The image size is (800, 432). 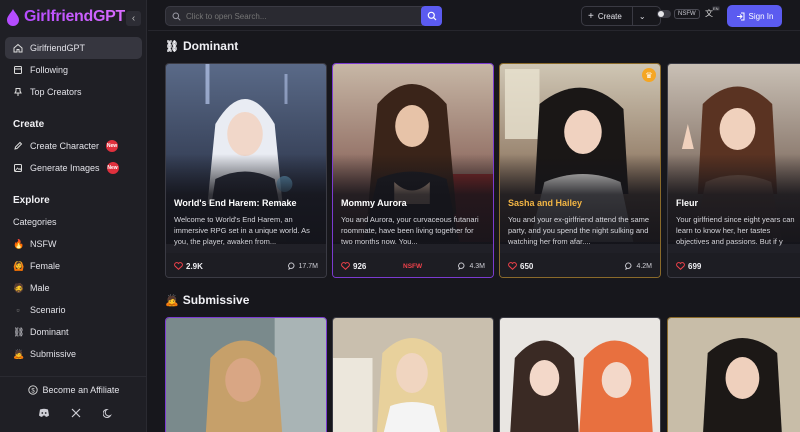 I want to click on likes-count: 699, so click(x=688, y=266).